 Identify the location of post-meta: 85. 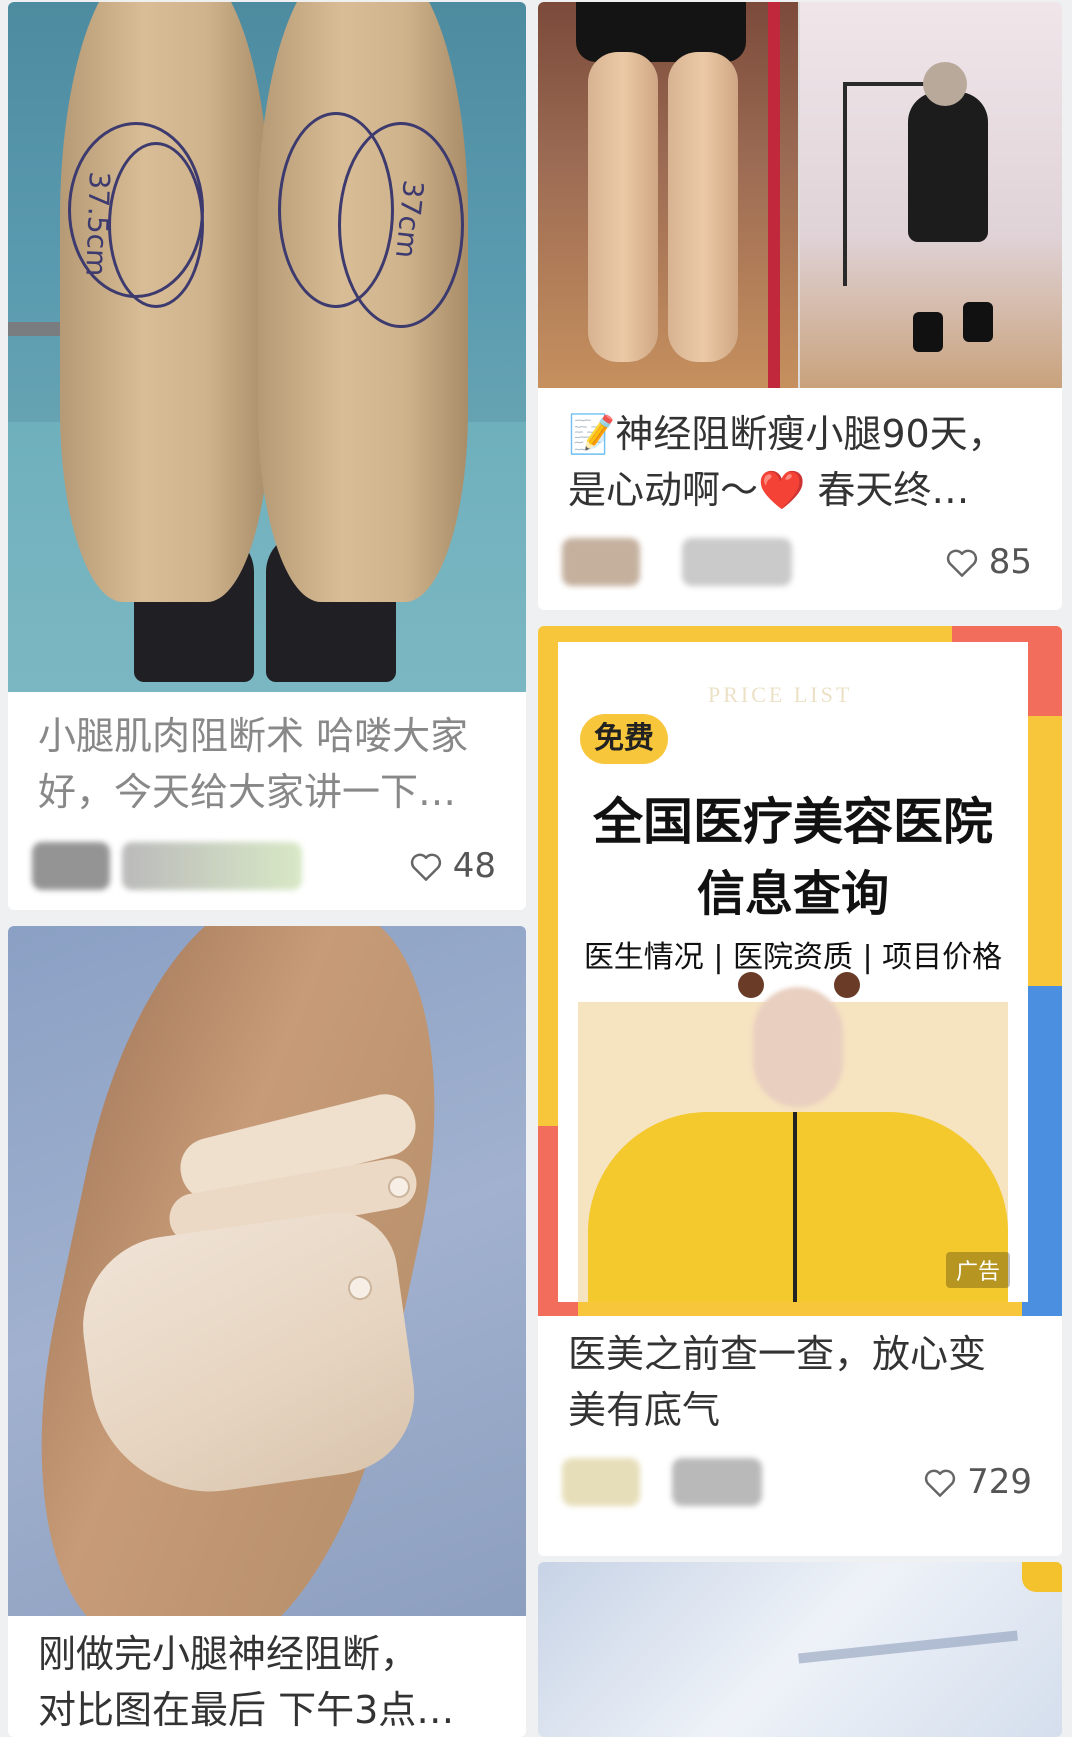
(797, 562).